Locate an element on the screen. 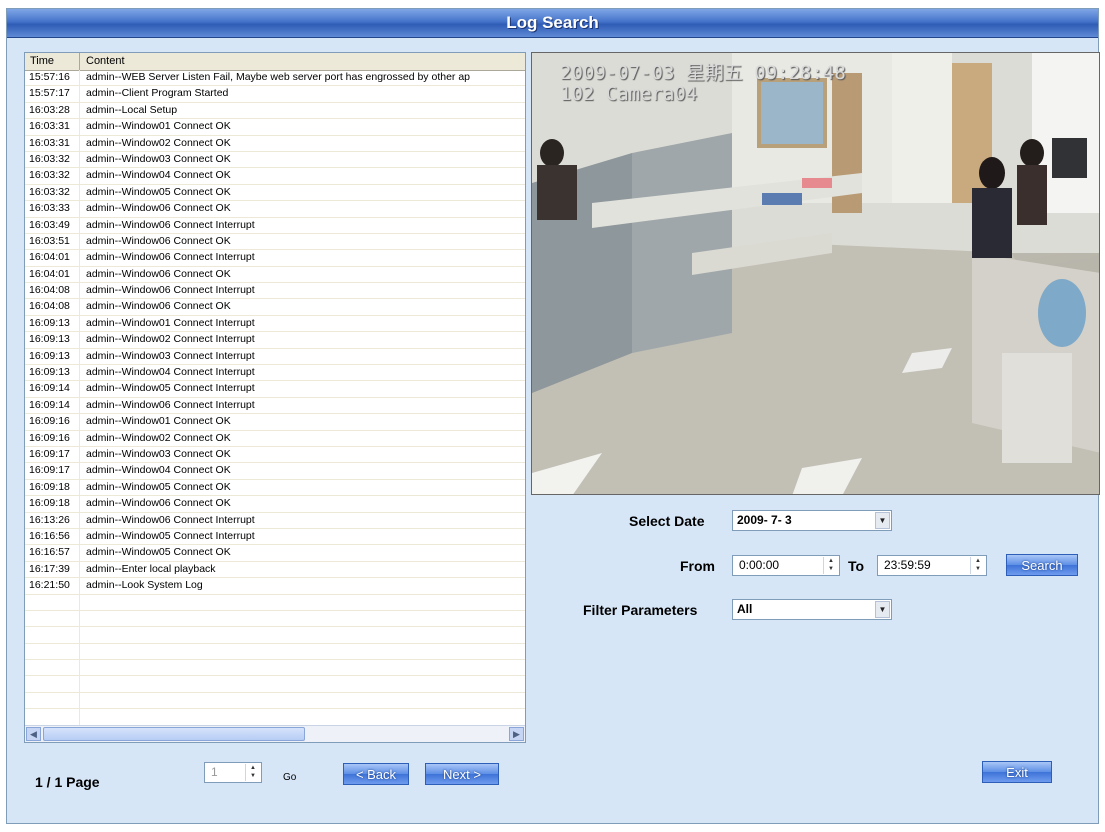 The height and width of the screenshot is (832, 1105). table-row: 16:03:33 admin--Window06 Connect OK is located at coordinates (275, 209).